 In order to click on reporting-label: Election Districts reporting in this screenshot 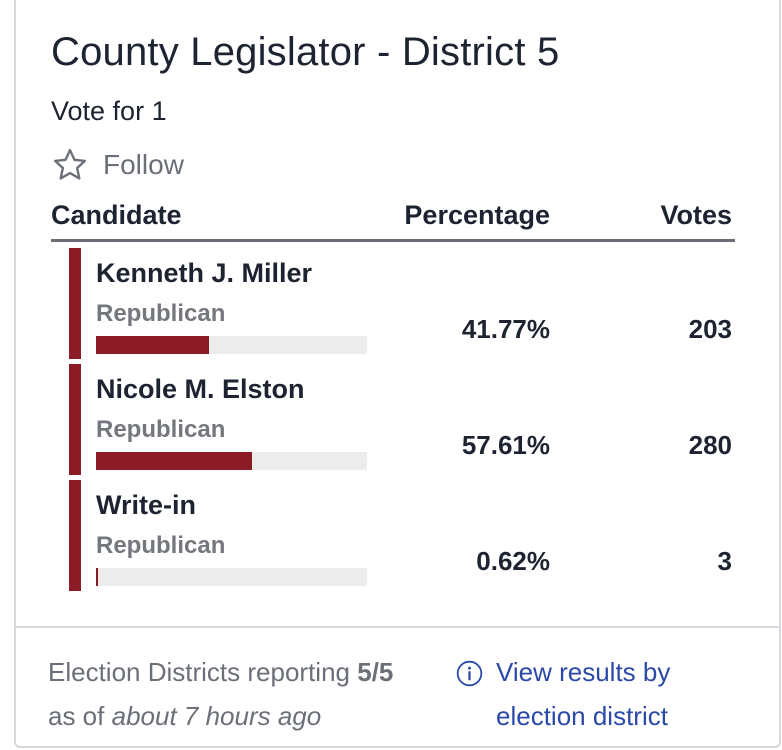, I will do `click(199, 672)`.